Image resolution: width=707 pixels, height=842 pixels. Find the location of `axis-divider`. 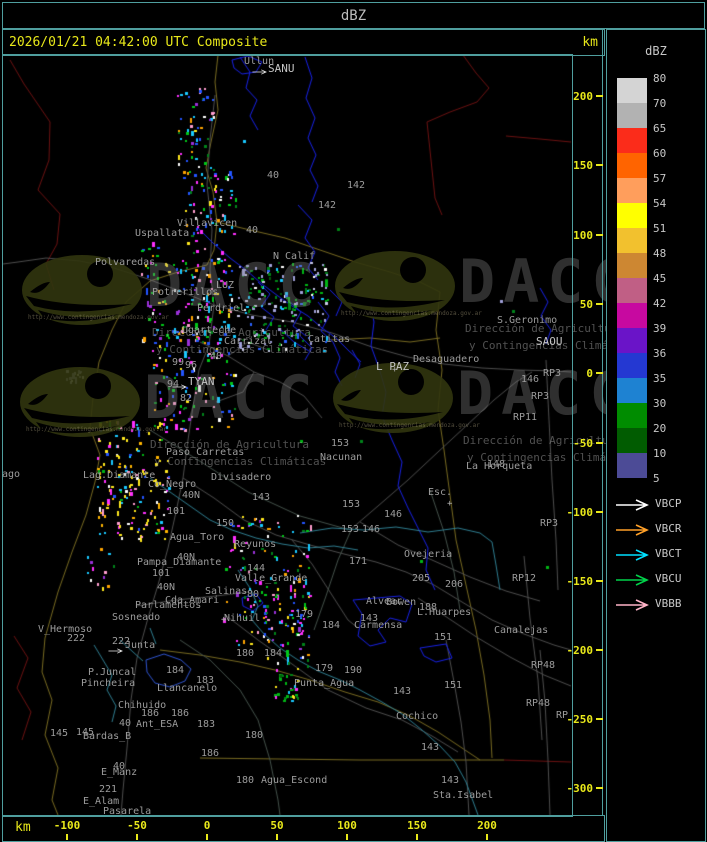

axis-divider is located at coordinates (602, 434).